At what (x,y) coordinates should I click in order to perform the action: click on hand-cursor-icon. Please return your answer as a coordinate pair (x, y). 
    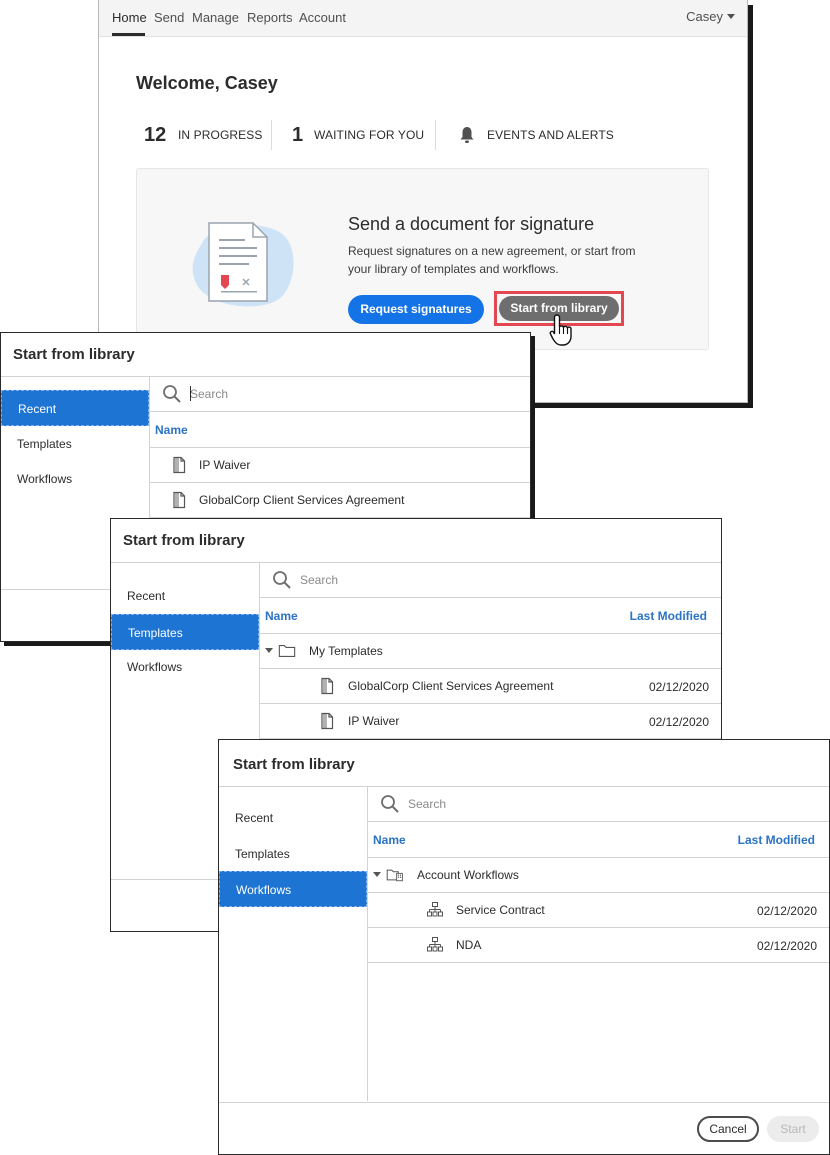
    Looking at the image, I should click on (560, 330).